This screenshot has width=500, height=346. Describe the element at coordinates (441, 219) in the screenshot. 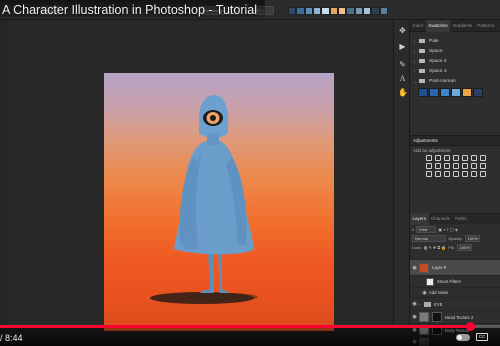

I see `tab-channels: Channels` at that location.